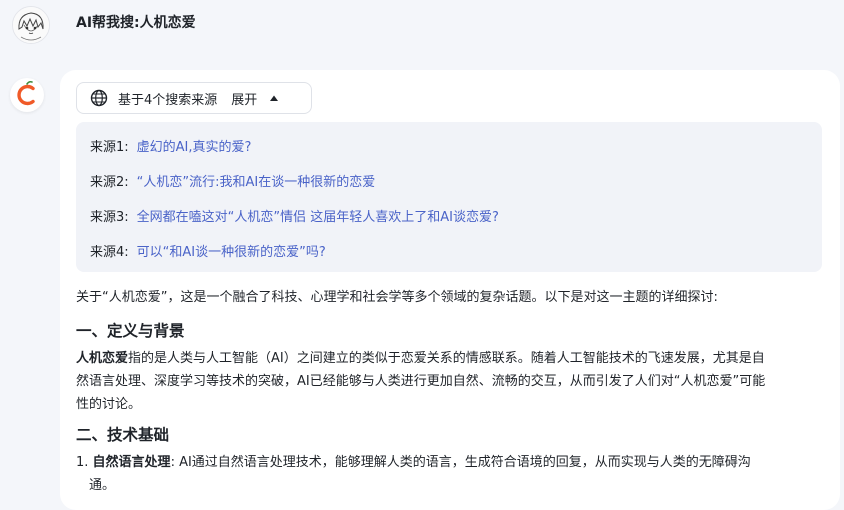 This screenshot has width=844, height=510. Describe the element at coordinates (318, 217) in the screenshot. I see `source-link: 全网都在嗑这对“人机恋”情侣 这届年轻人喜欢上了和AI谈恋爱?` at that location.